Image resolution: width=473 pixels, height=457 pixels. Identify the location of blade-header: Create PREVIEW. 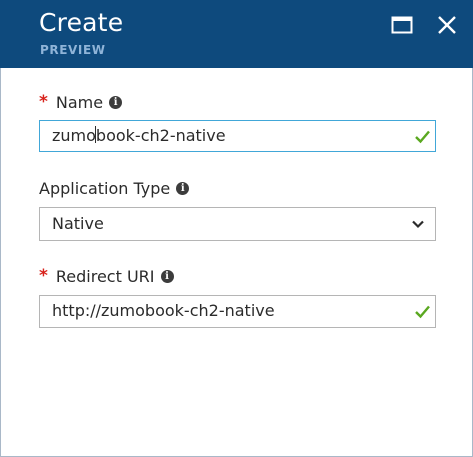
(236, 34).